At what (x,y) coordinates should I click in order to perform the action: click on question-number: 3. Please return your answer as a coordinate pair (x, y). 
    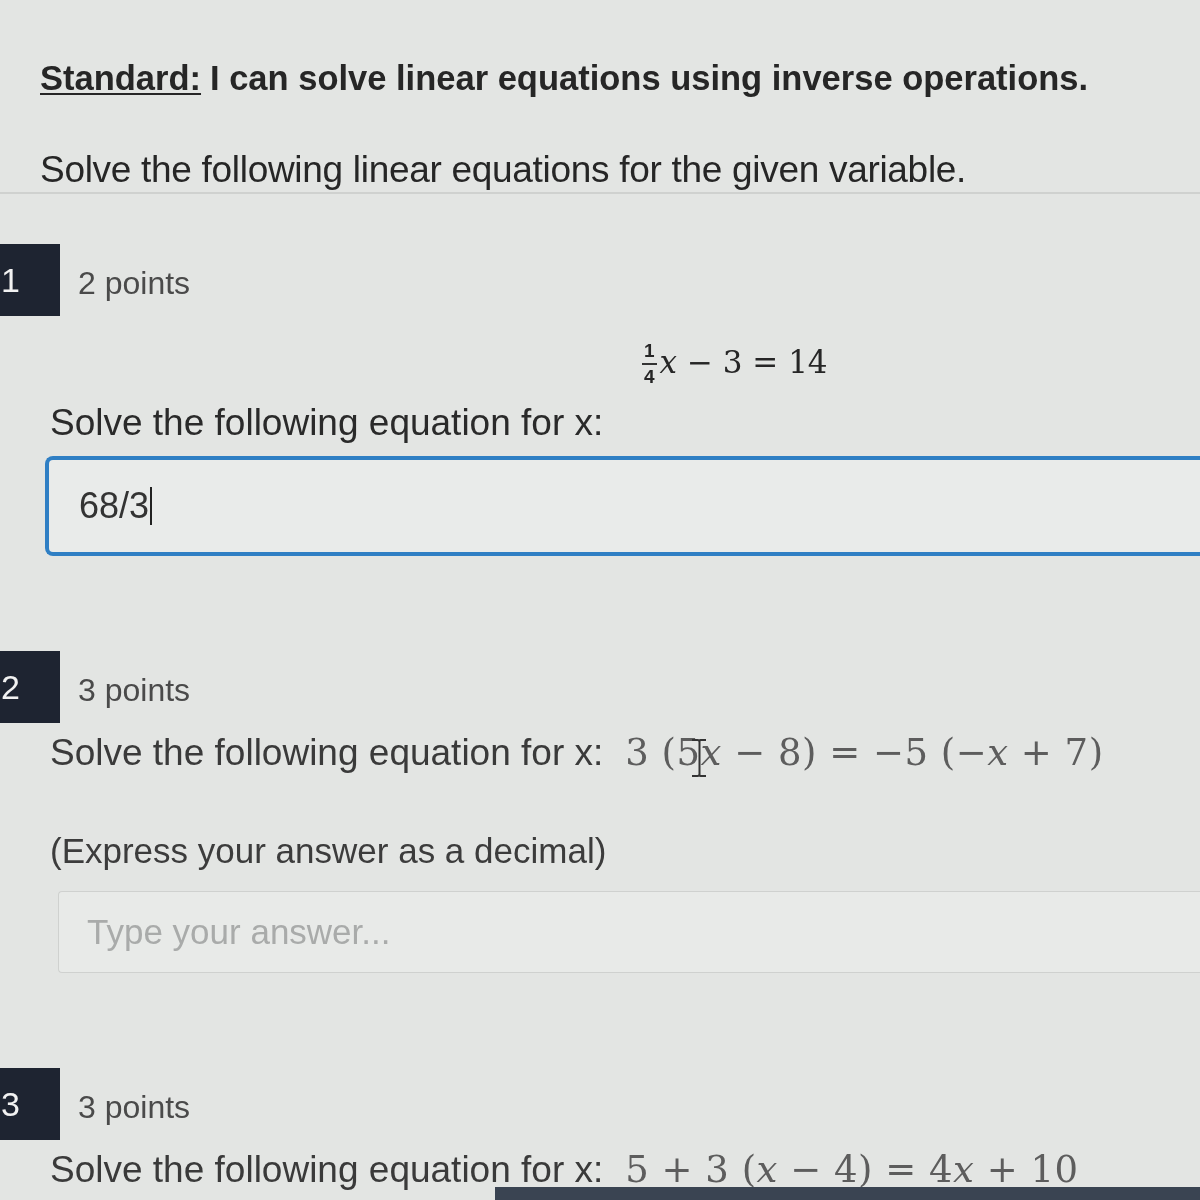
    Looking at the image, I should click on (30, 1104).